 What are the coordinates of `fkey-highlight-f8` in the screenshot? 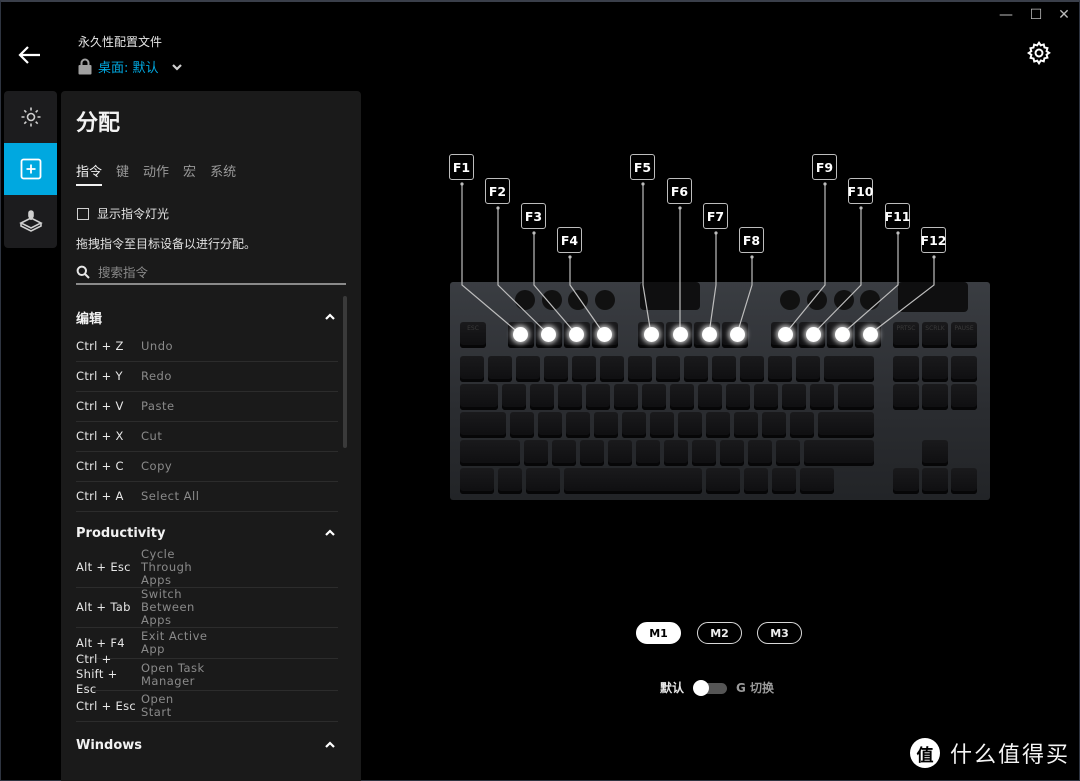 It's located at (737, 334).